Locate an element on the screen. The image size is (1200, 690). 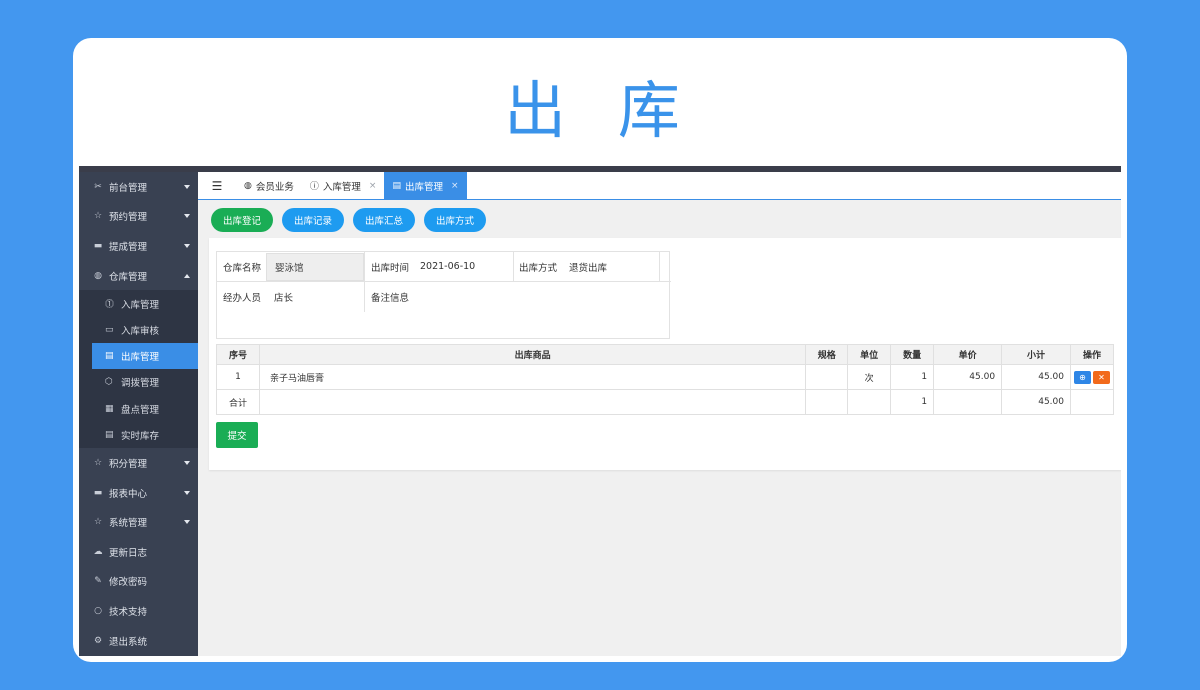
sidebar-item-support: ○ 技术支持 is located at coordinates (138, 611).